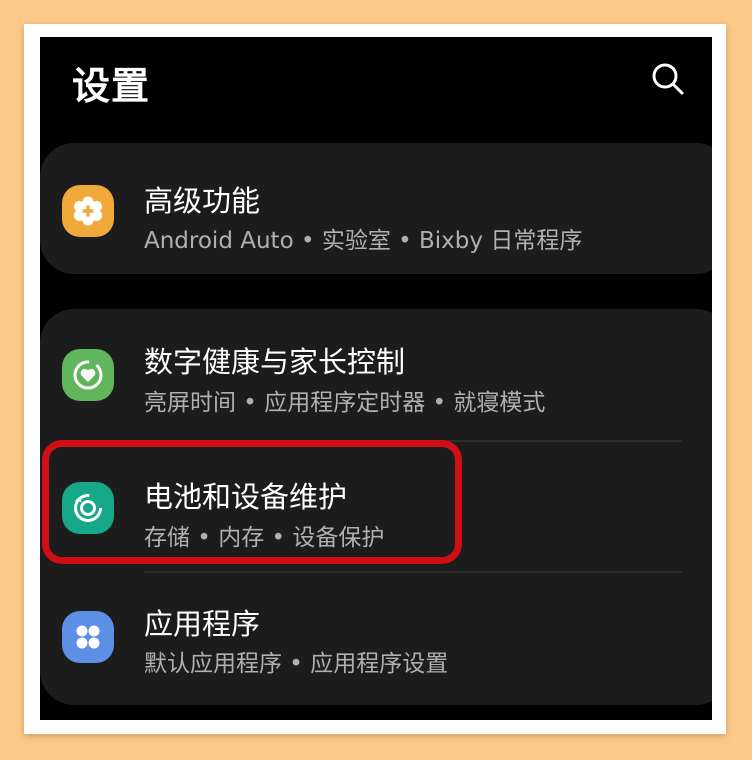 This screenshot has height=760, width=752. Describe the element at coordinates (363, 241) in the screenshot. I see `item-subtitle: Android Auto • 实验室 • Bixby 日常程序` at that location.